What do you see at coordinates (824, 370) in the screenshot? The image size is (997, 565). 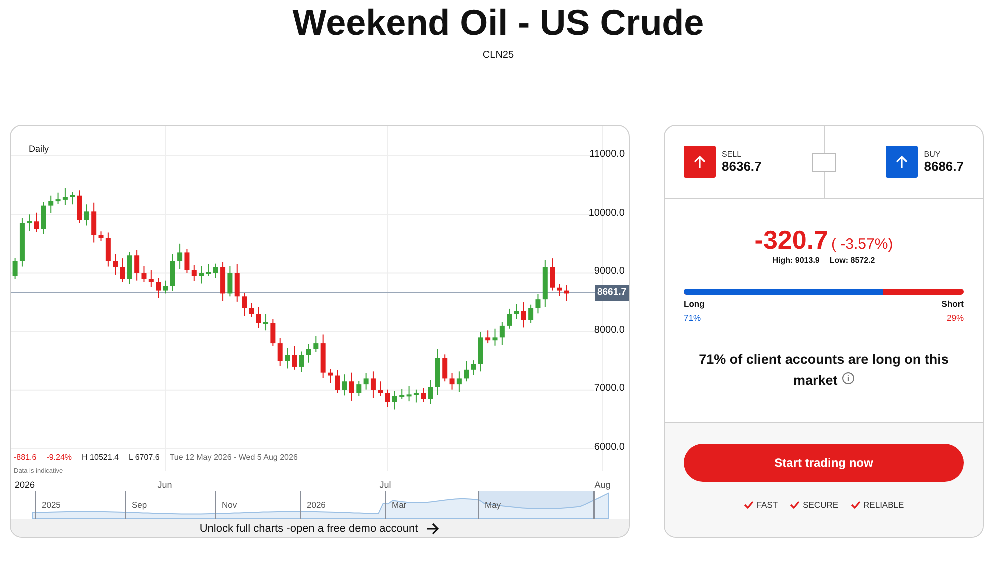 I see `sentiment-message: 71% of client accounts are long on this market` at bounding box center [824, 370].